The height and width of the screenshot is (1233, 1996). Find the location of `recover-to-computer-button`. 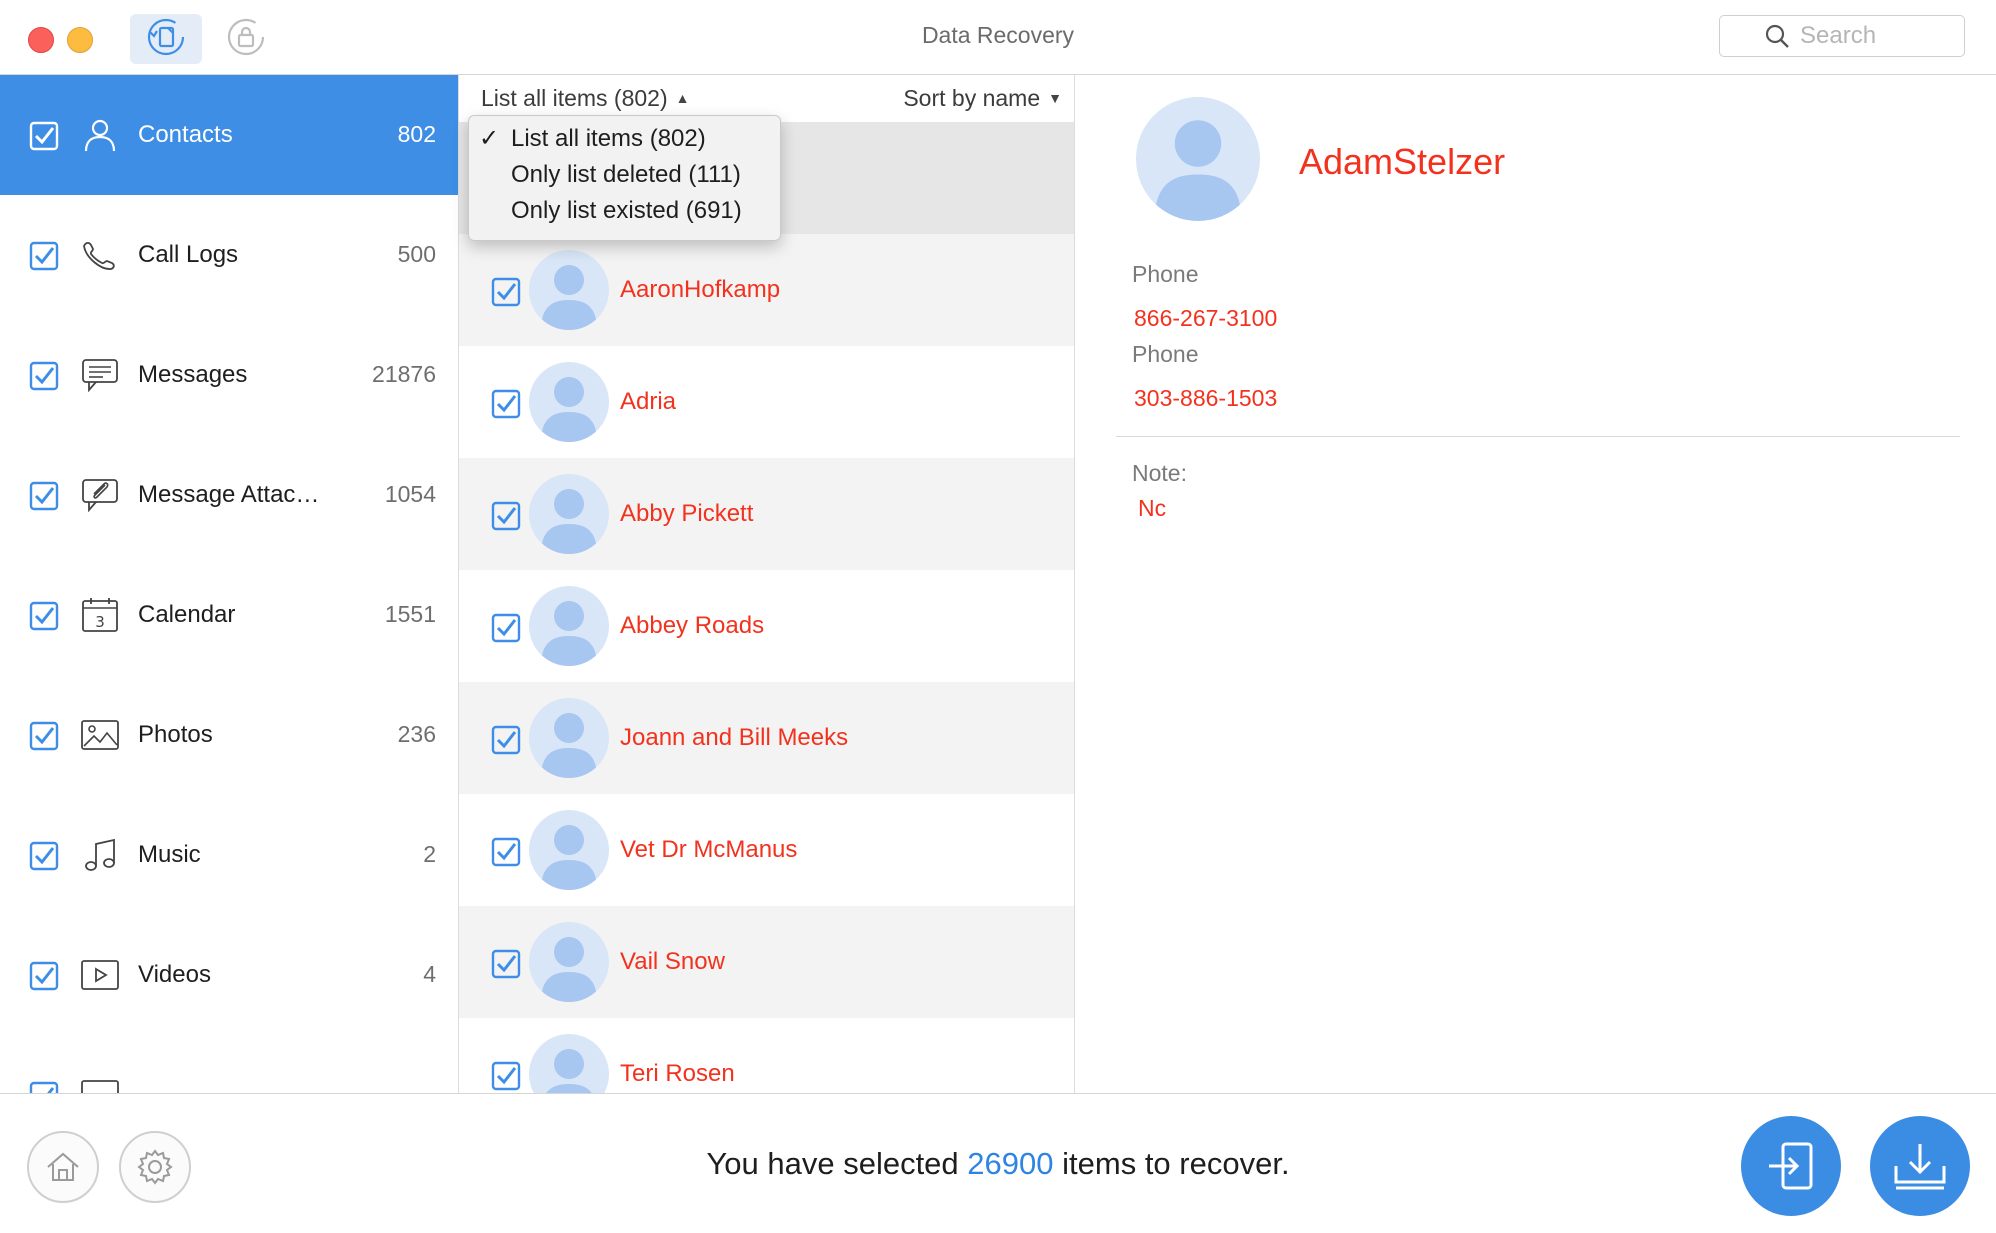

recover-to-computer-button is located at coordinates (1920, 1166).